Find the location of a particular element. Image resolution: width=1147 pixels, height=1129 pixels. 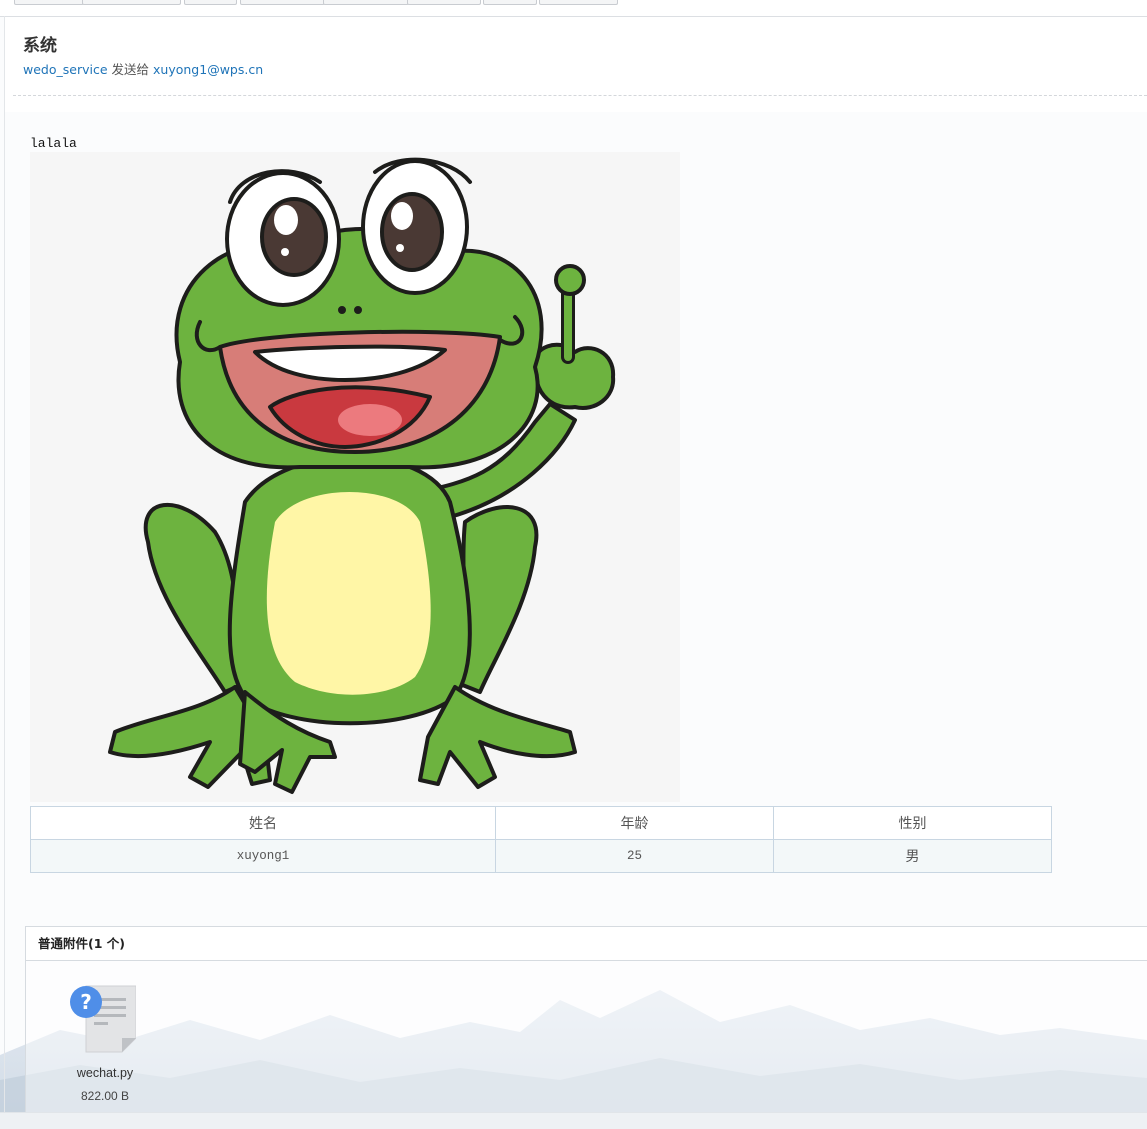

header-gender: 性别 is located at coordinates (912, 823).